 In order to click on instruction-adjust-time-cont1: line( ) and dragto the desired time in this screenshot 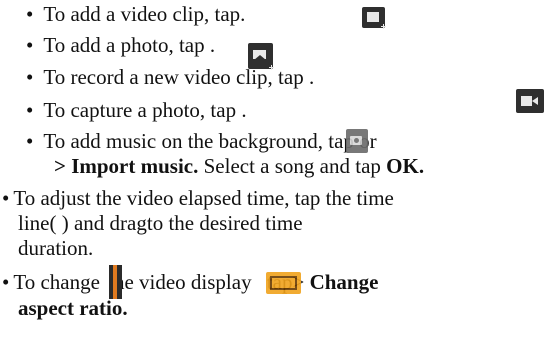, I will do `click(160, 223)`.